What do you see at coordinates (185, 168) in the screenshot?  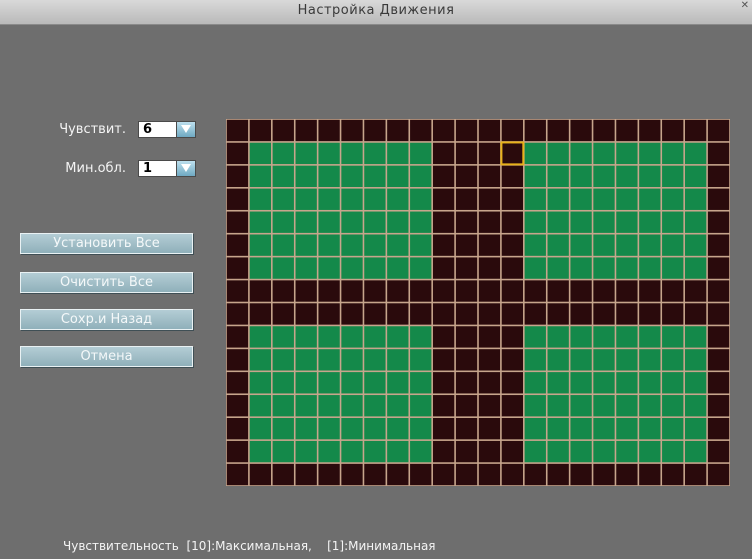 I see `chevron-down-icon` at bounding box center [185, 168].